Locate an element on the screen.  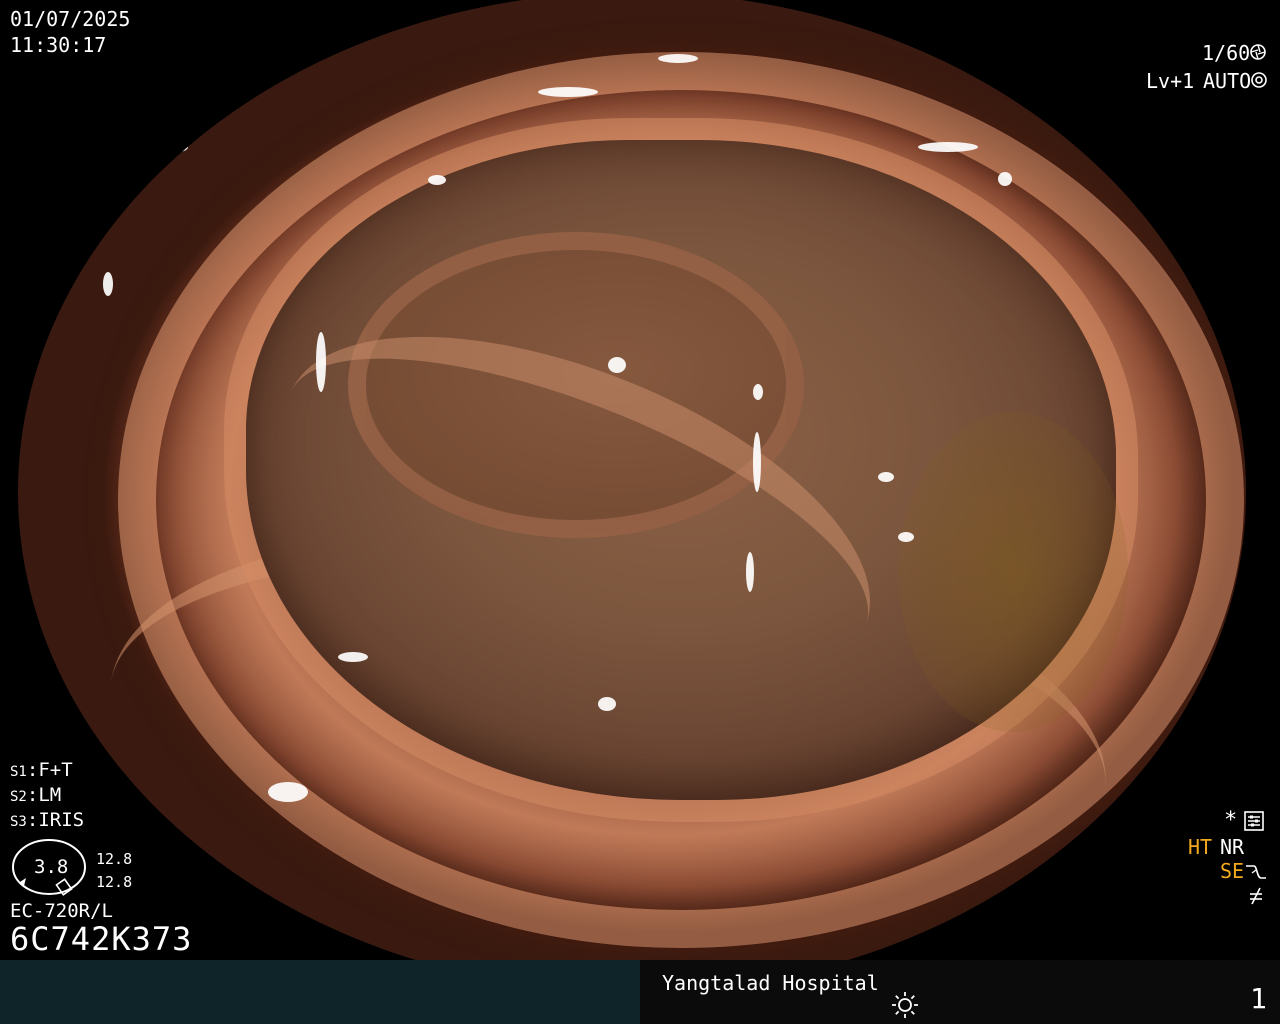
scope-model: EC-720R/L is located at coordinates (61, 911).